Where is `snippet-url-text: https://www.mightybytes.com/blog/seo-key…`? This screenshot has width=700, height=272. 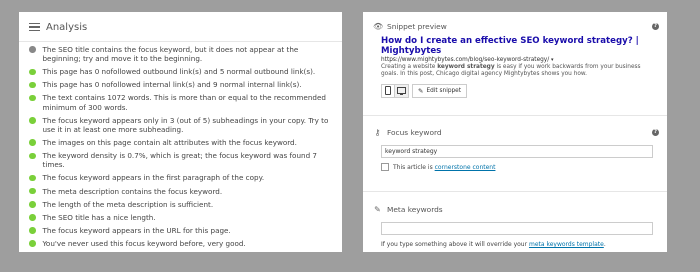
snippet-url-text: https://www.mightybytes.com/blog/seo-key… is located at coordinates (465, 60).